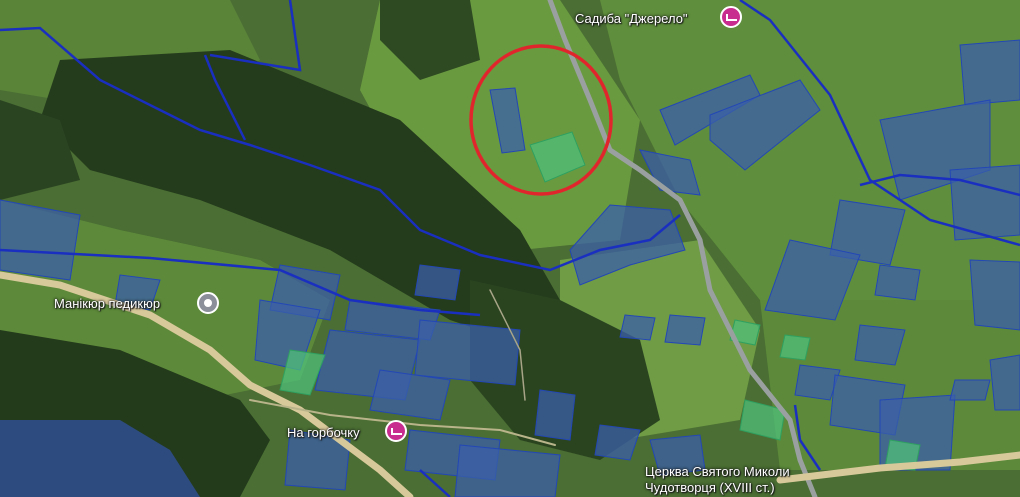 This screenshot has width=1020, height=497. What do you see at coordinates (631, 18) in the screenshot?
I see `poi-label-sadyba-dzherelo: Садиба "Джерело"` at bounding box center [631, 18].